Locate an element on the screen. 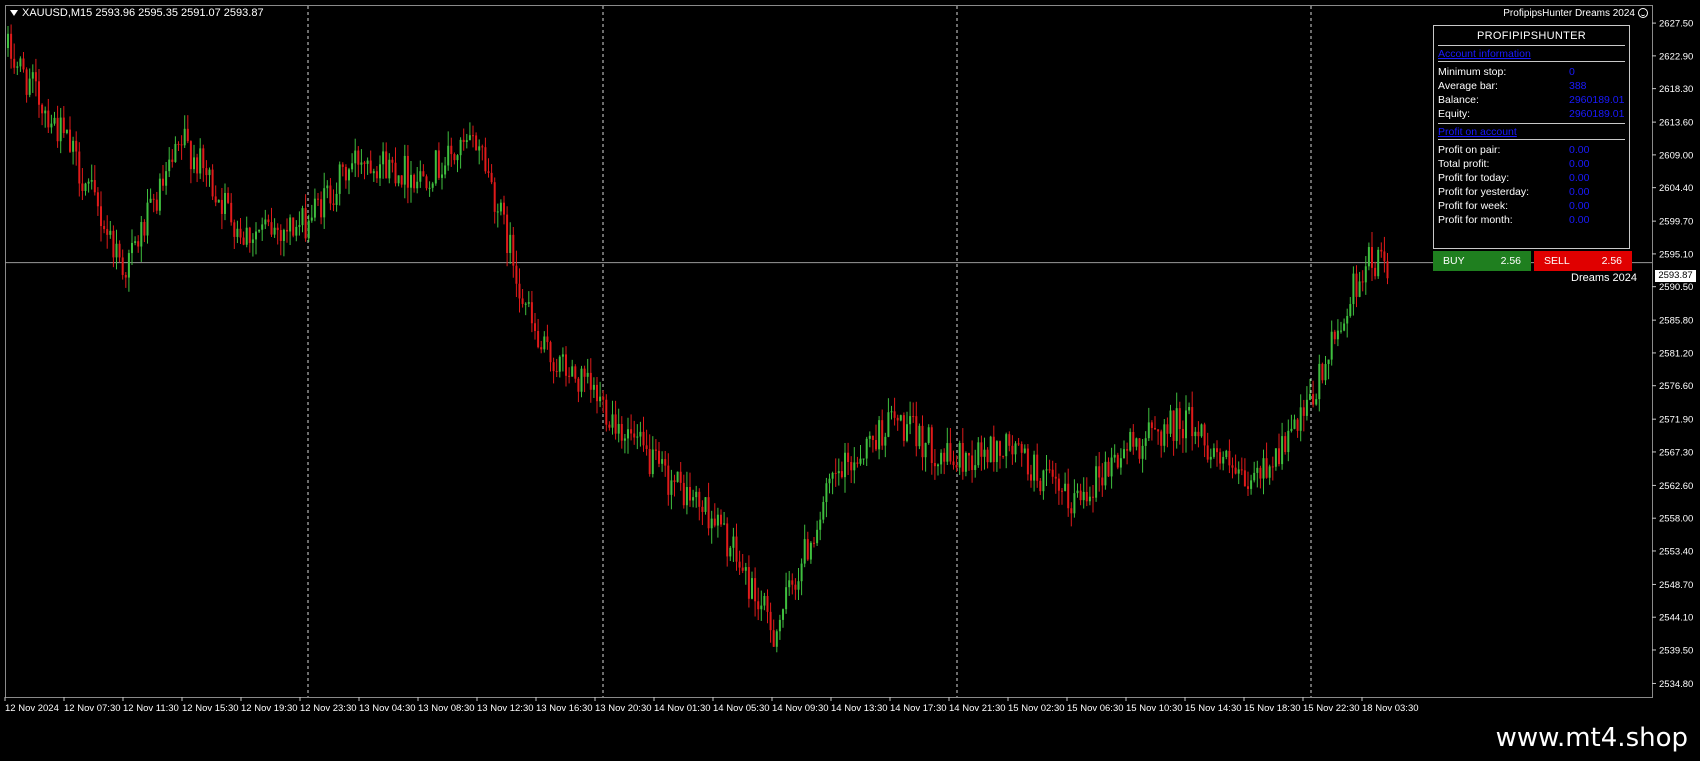  price-tick-label: 2609.00 is located at coordinates (1676, 155).